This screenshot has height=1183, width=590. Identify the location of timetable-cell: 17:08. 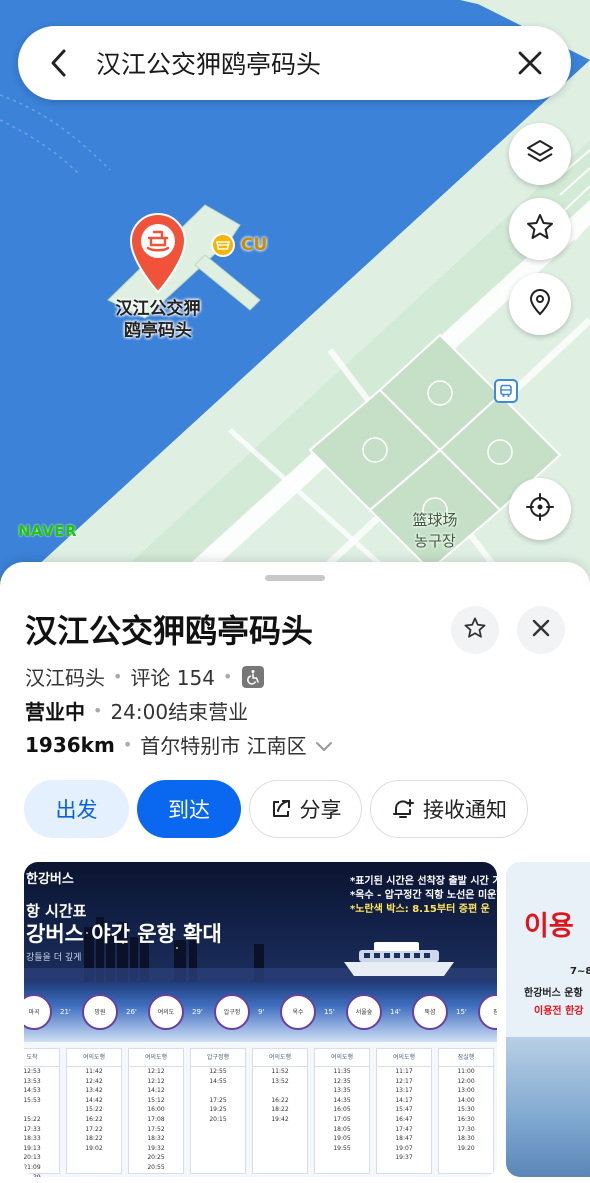
(156, 1119).